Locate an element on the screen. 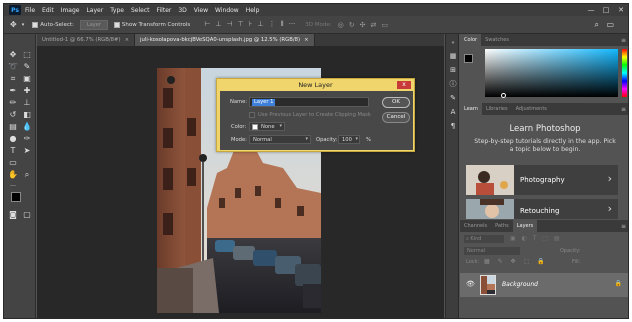  tab-adjustments: Adjustments is located at coordinates (531, 109).